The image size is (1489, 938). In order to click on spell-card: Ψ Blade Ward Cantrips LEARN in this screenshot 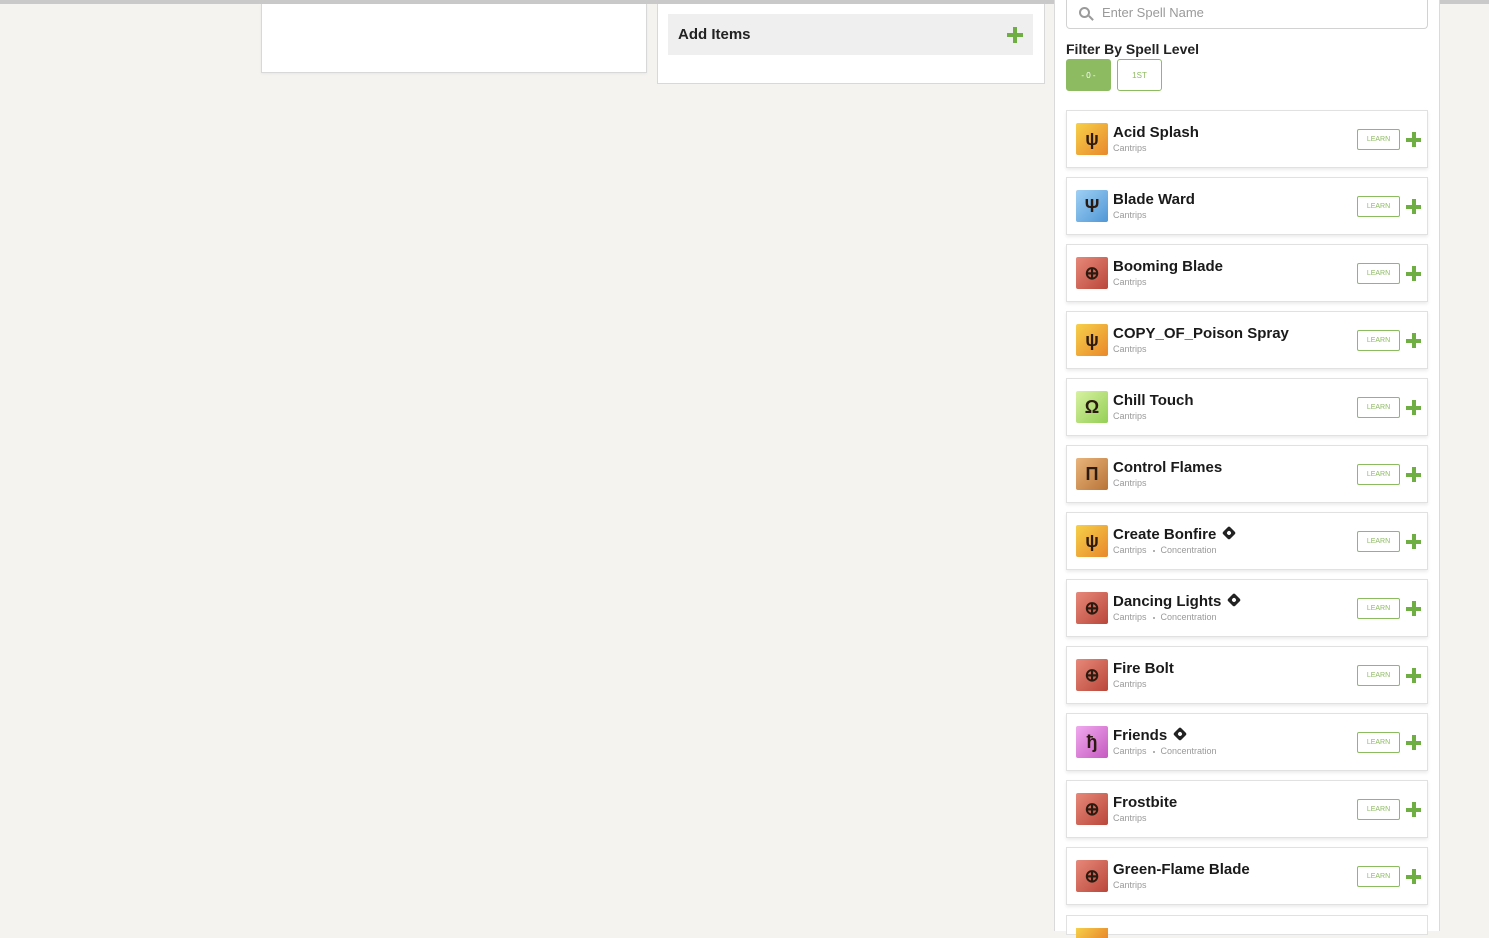, I will do `click(1247, 206)`.